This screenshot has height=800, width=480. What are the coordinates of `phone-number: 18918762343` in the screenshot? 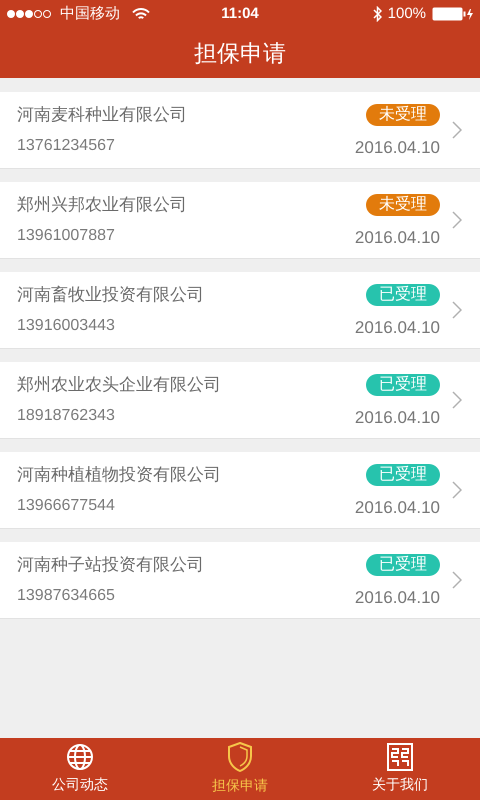 It's located at (66, 416).